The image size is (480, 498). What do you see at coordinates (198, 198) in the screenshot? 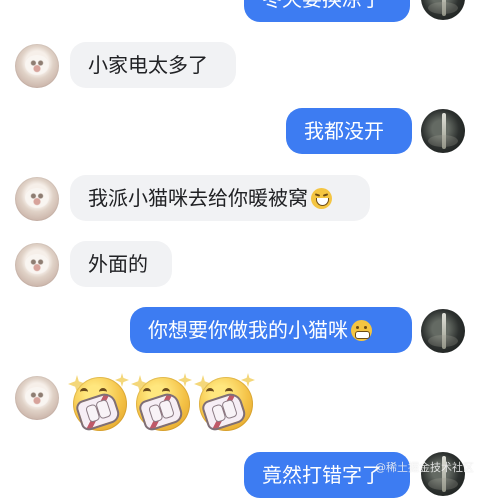
I see `message-text: 我派小猫咪去给你暖被窝` at bounding box center [198, 198].